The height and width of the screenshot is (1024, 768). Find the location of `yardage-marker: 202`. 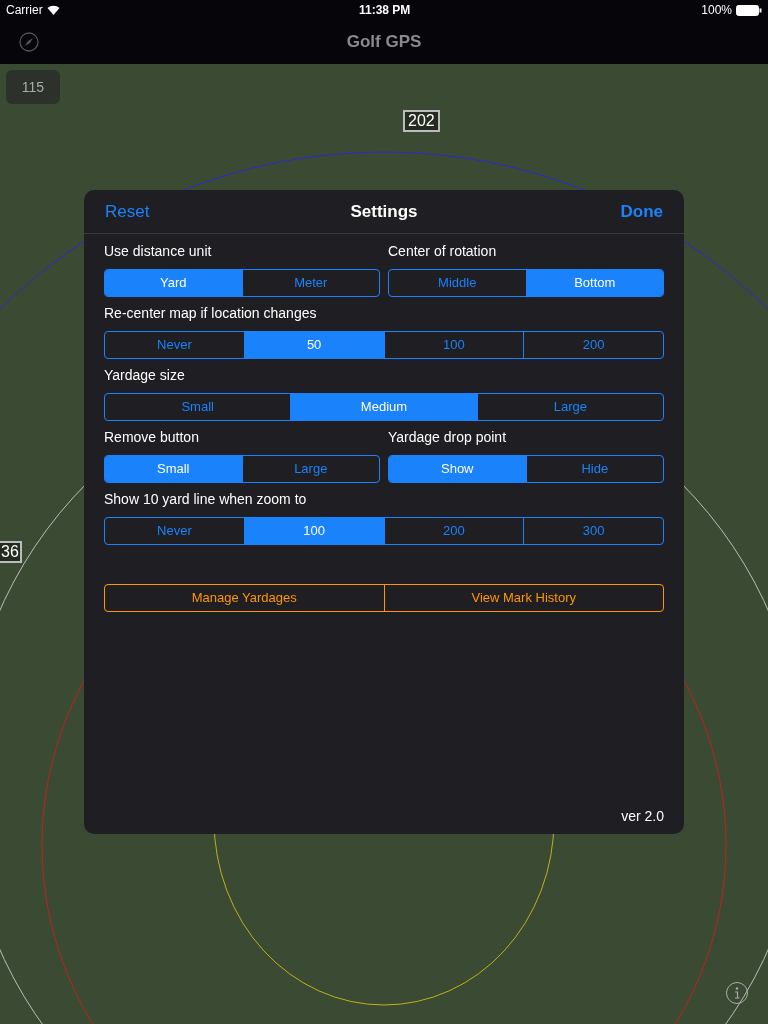

yardage-marker: 202 is located at coordinates (421, 121).